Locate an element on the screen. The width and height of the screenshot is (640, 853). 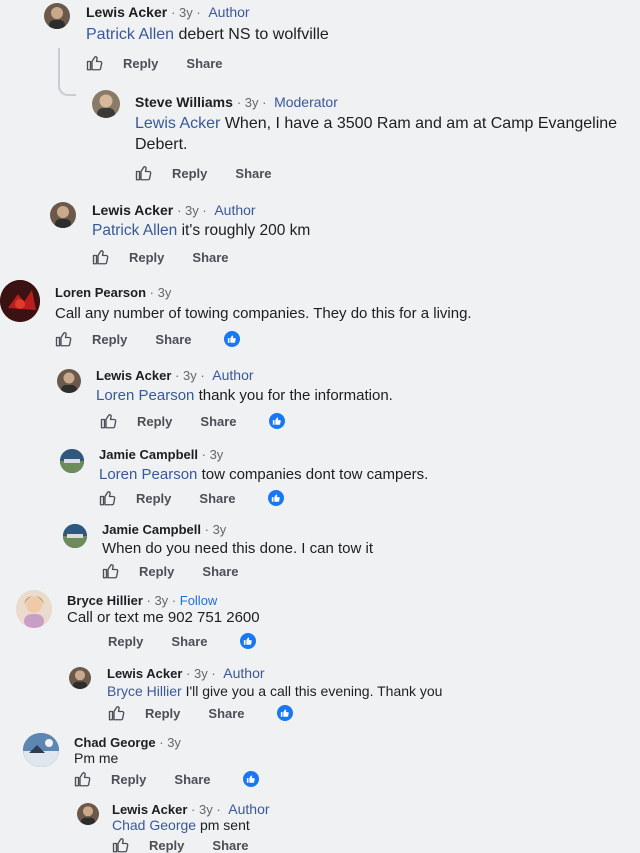
mention-link: Bryce Hillier is located at coordinates (144, 691).